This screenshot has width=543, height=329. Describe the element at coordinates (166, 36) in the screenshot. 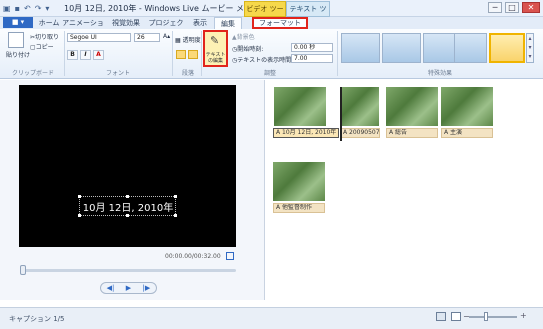

I see `grow-font-icon: A▴` at that location.